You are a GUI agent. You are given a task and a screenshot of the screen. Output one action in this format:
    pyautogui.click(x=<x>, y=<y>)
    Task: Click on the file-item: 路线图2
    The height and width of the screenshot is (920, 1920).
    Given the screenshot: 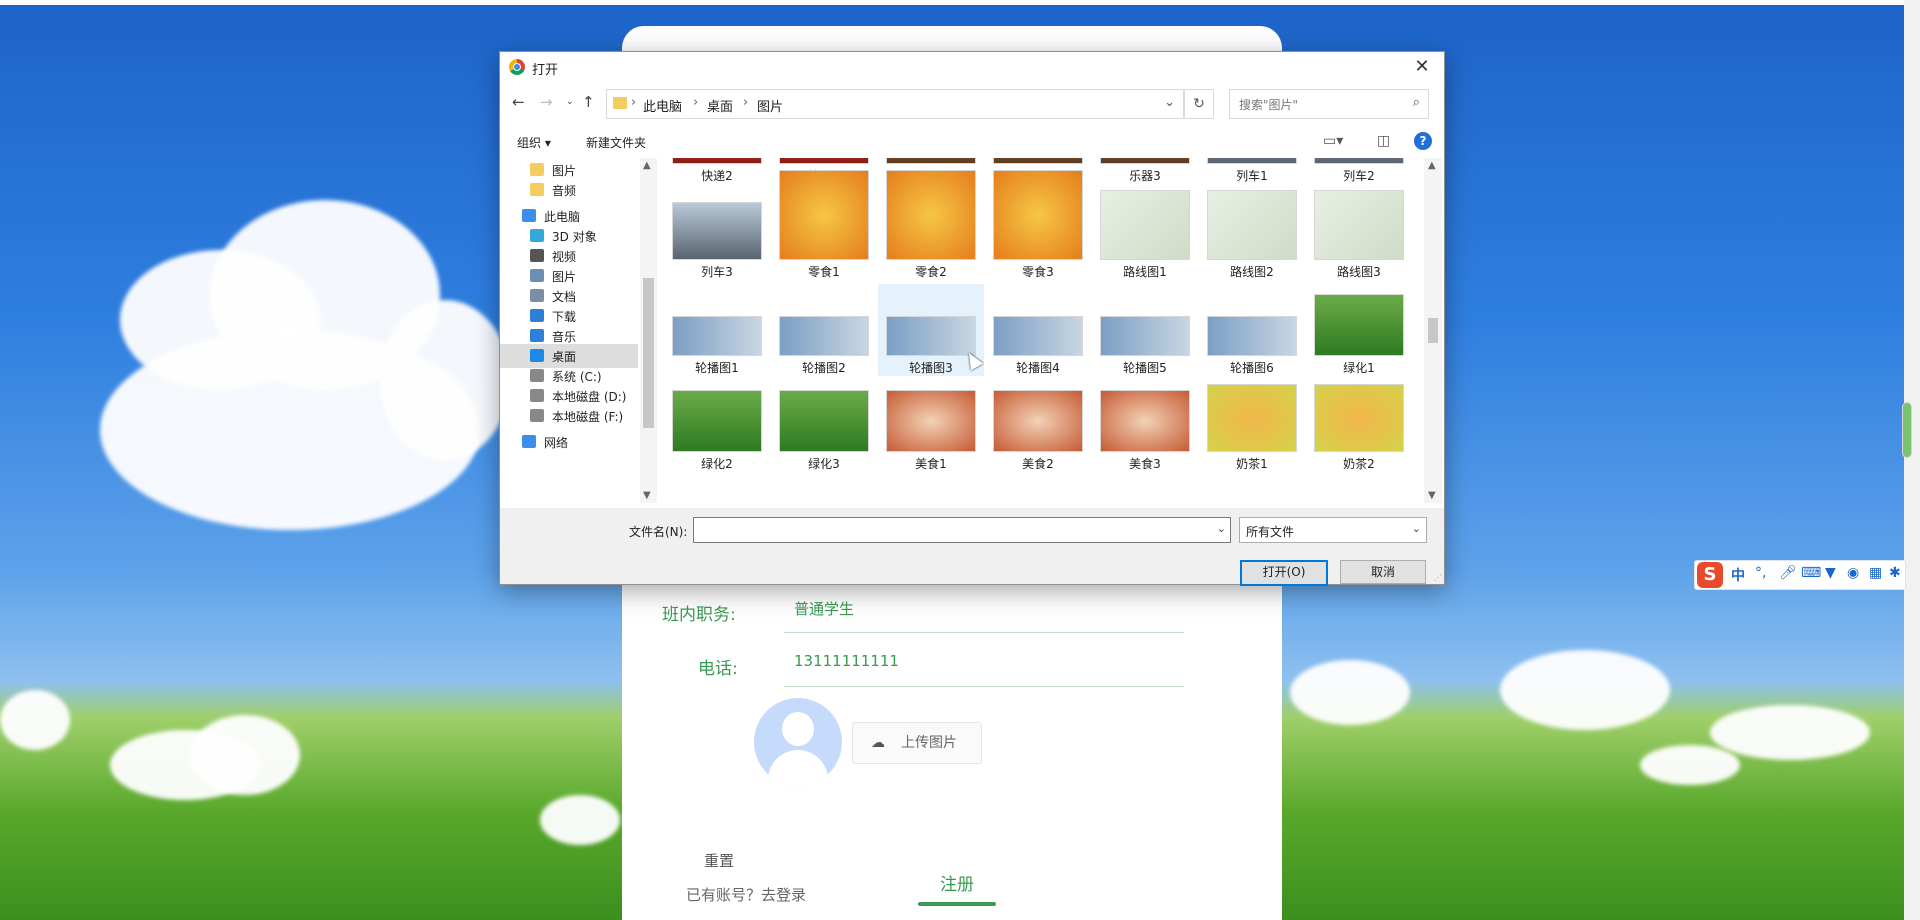 What is the action you would take?
    pyautogui.click(x=1252, y=234)
    